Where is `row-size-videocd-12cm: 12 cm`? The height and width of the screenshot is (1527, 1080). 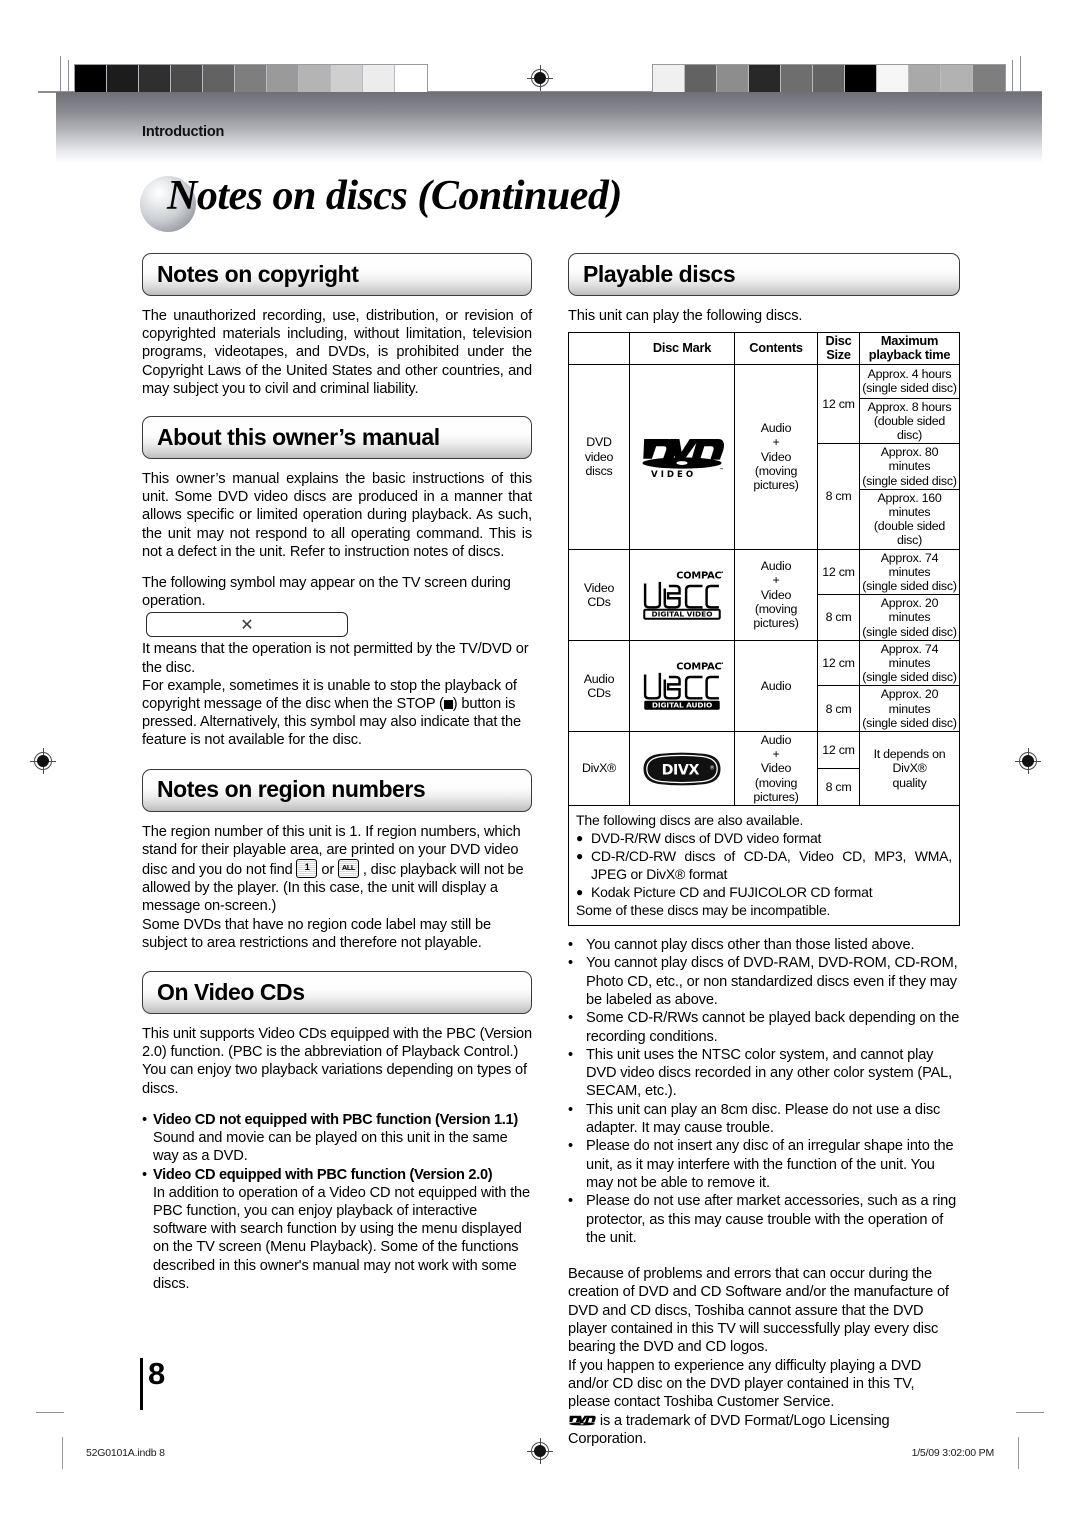 row-size-videocd-12cm: 12 cm is located at coordinates (838, 572).